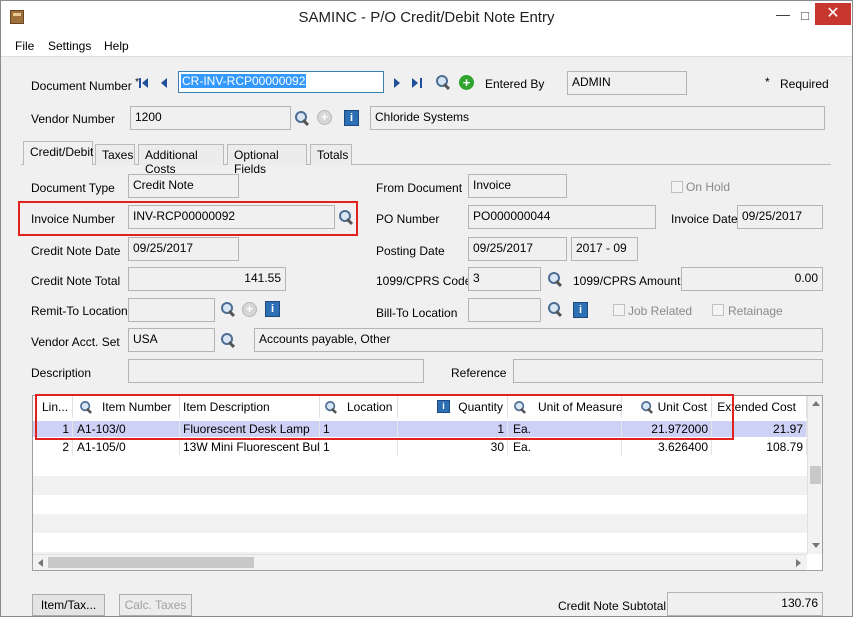 This screenshot has height=617, width=853. I want to click on required-label: Required, so click(804, 84).